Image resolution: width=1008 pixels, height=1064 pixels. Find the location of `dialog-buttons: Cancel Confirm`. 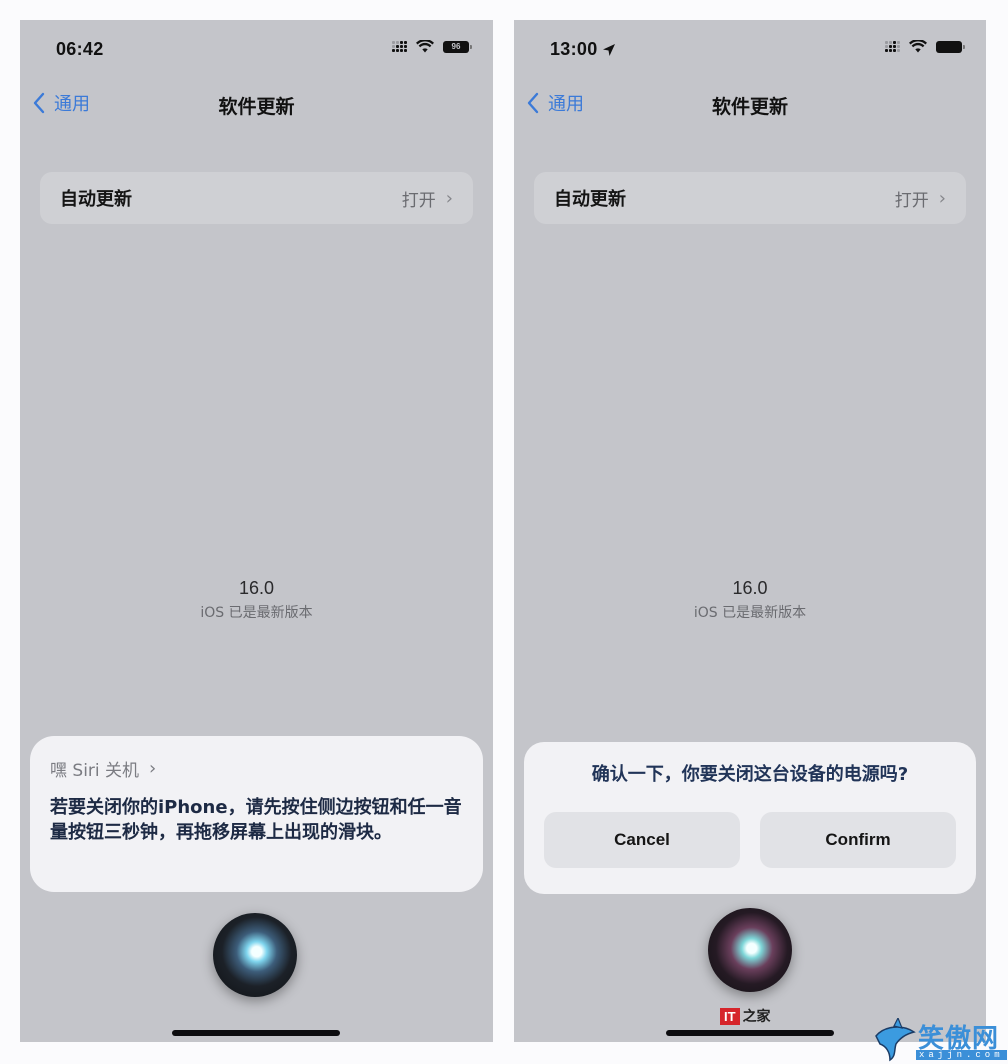

dialog-buttons: Cancel Confirm is located at coordinates (750, 840).